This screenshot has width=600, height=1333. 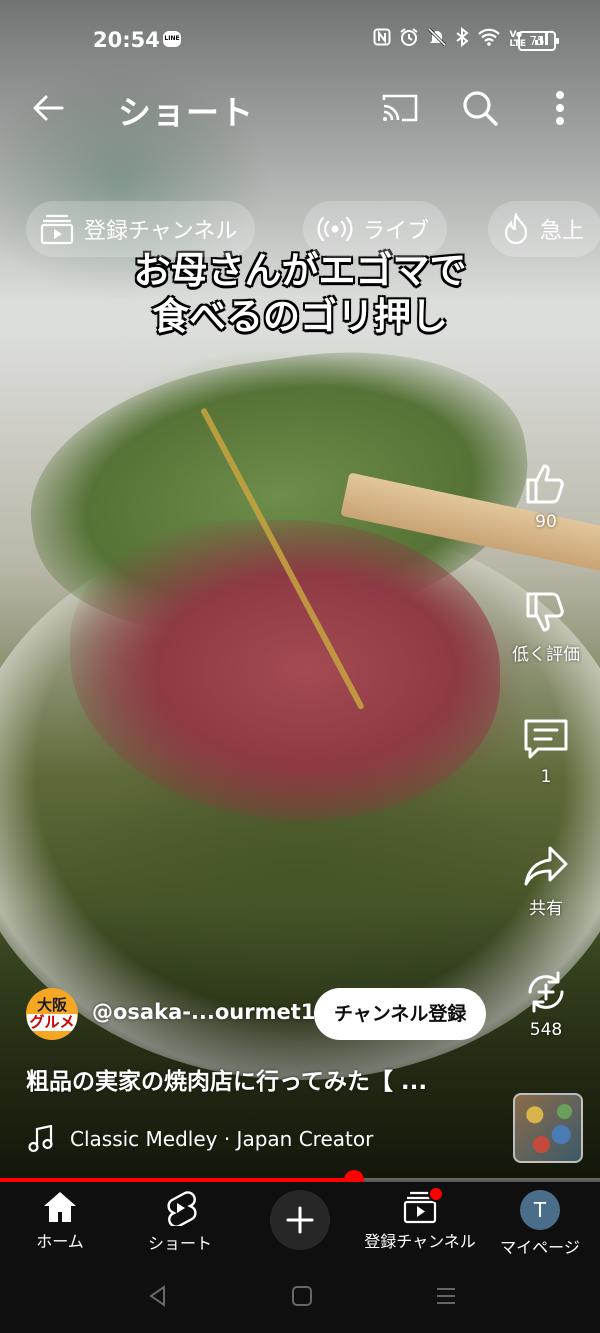 I want to click on filter-chips: 登録チャンネル ライブ 急上, so click(x=300, y=229).